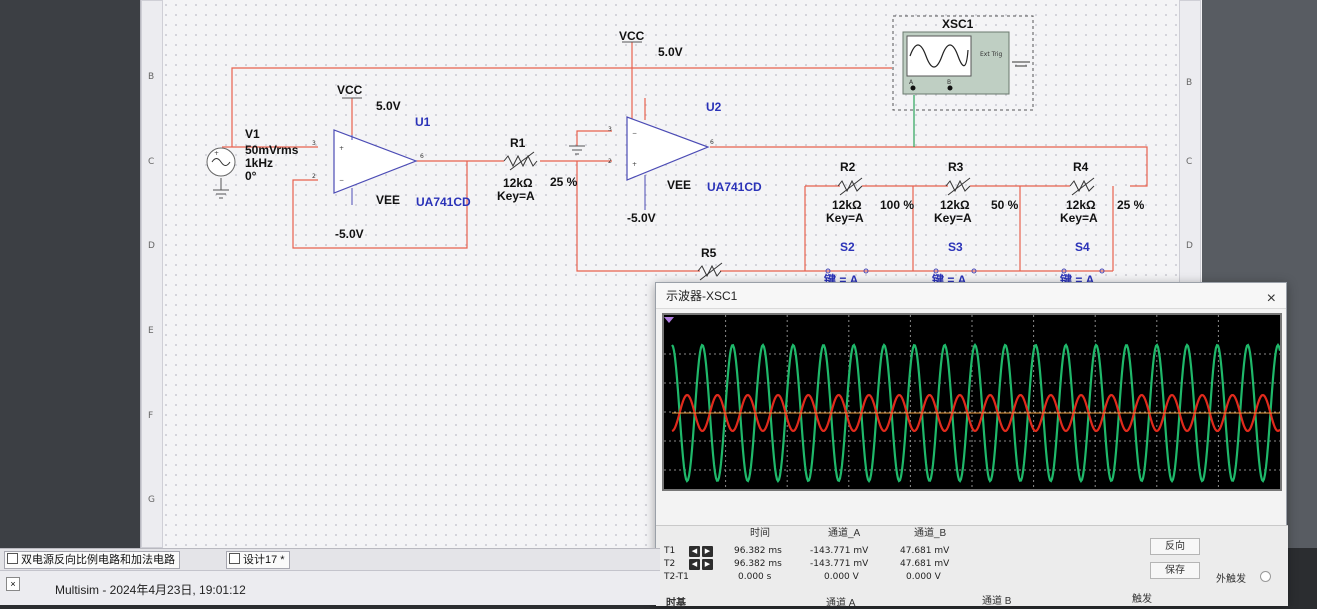 This screenshot has width=1317, height=609. I want to click on r2-percent: 100 %, so click(897, 205).